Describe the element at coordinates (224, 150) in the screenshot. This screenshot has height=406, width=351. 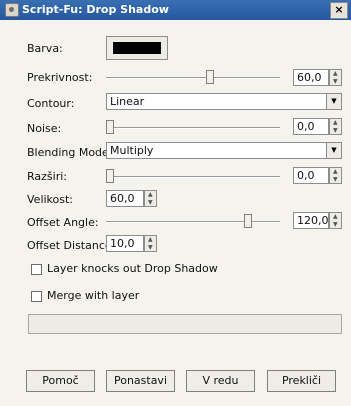
I see `blending-mode-combo: Multiply ▼` at that location.